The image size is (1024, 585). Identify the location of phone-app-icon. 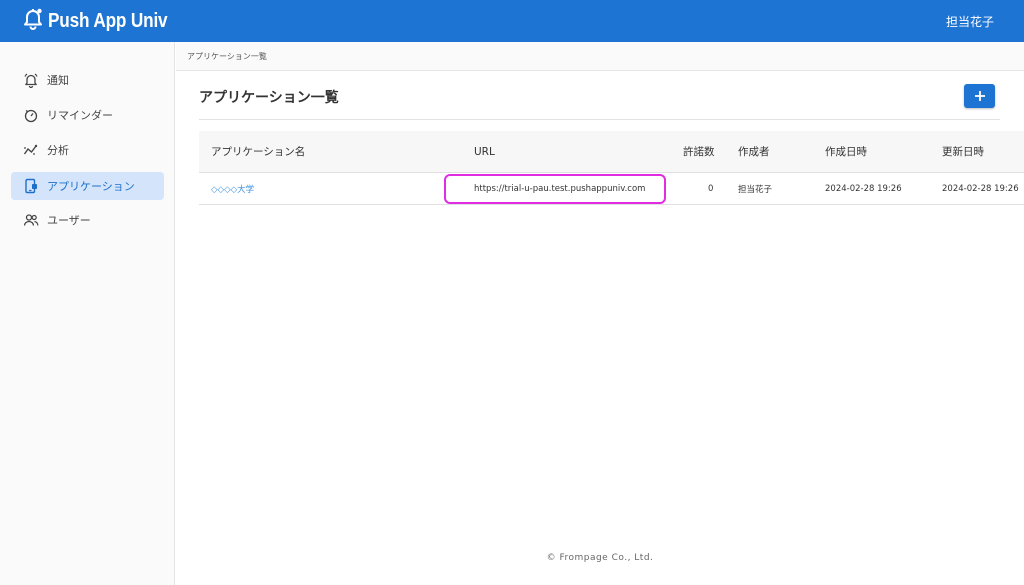
(31, 186).